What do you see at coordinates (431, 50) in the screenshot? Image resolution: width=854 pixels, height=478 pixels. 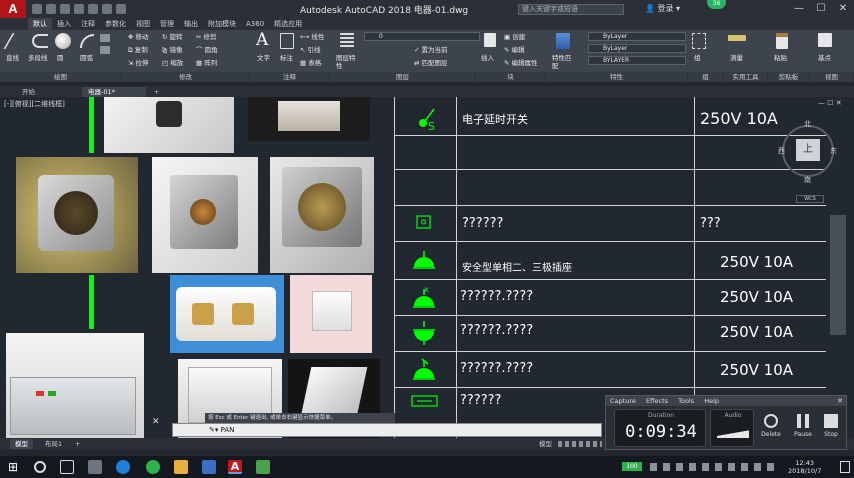 I see `set-current-tool: ✓ 置为当前` at bounding box center [431, 50].